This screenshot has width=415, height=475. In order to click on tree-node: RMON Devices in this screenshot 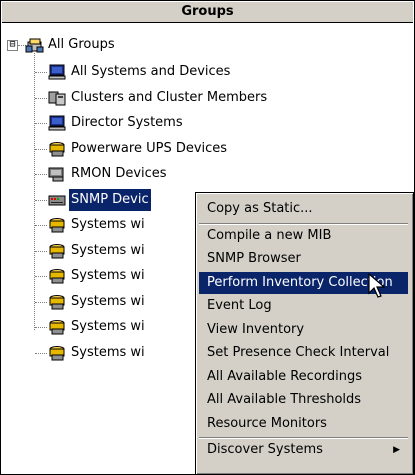, I will do `click(119, 174)`.